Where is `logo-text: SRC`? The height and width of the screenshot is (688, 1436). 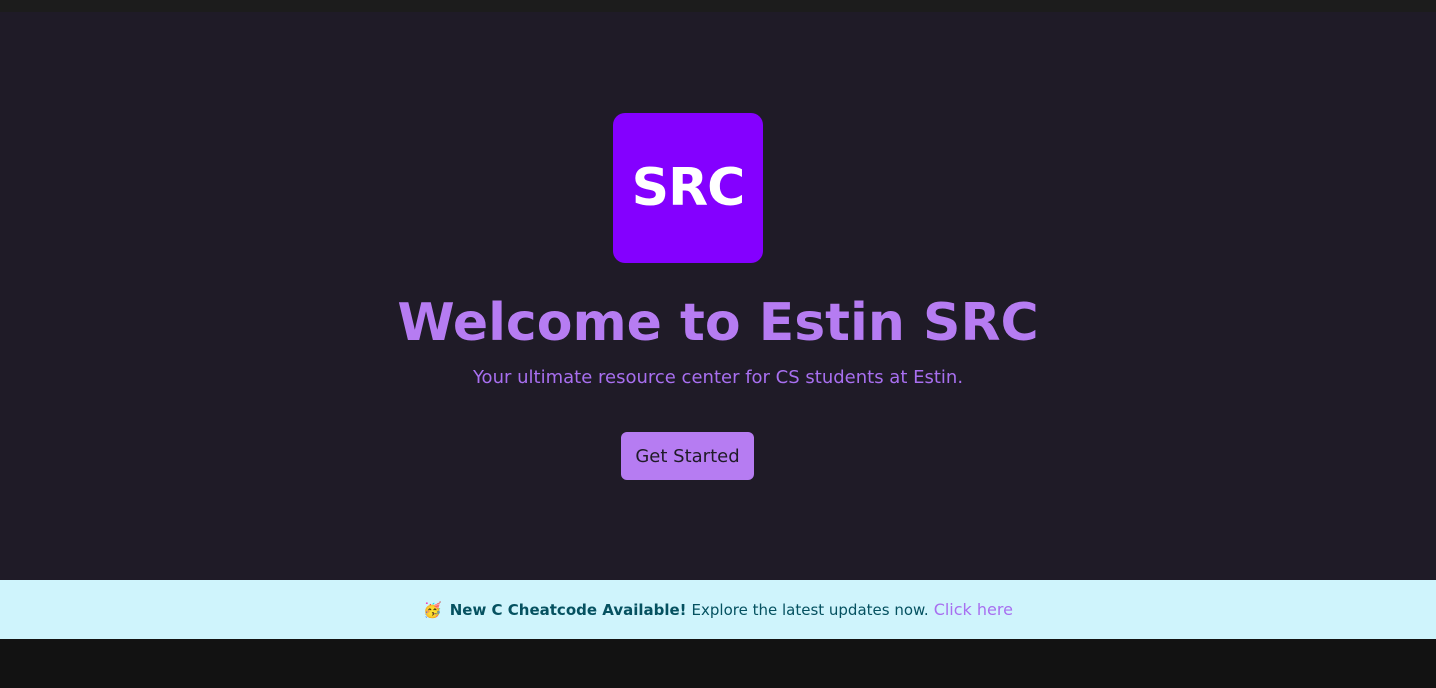
logo-text: SRC is located at coordinates (688, 188).